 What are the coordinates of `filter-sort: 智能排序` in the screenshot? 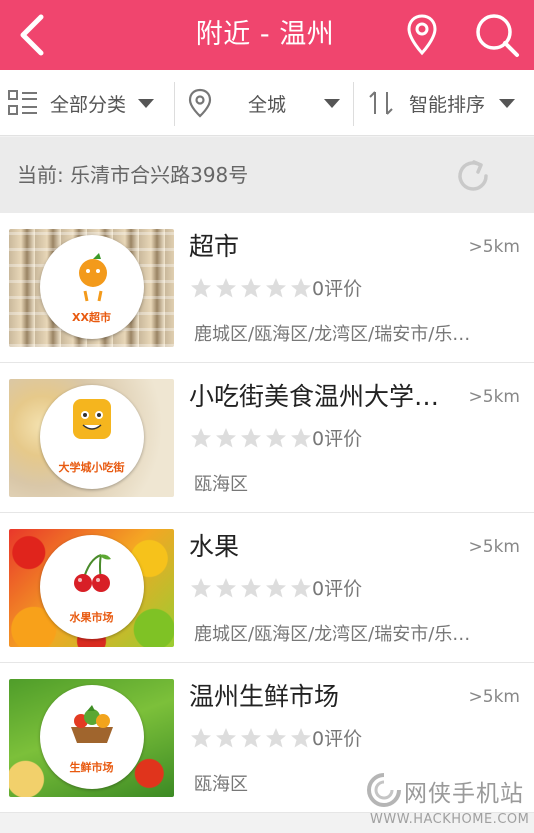 It's located at (449, 103).